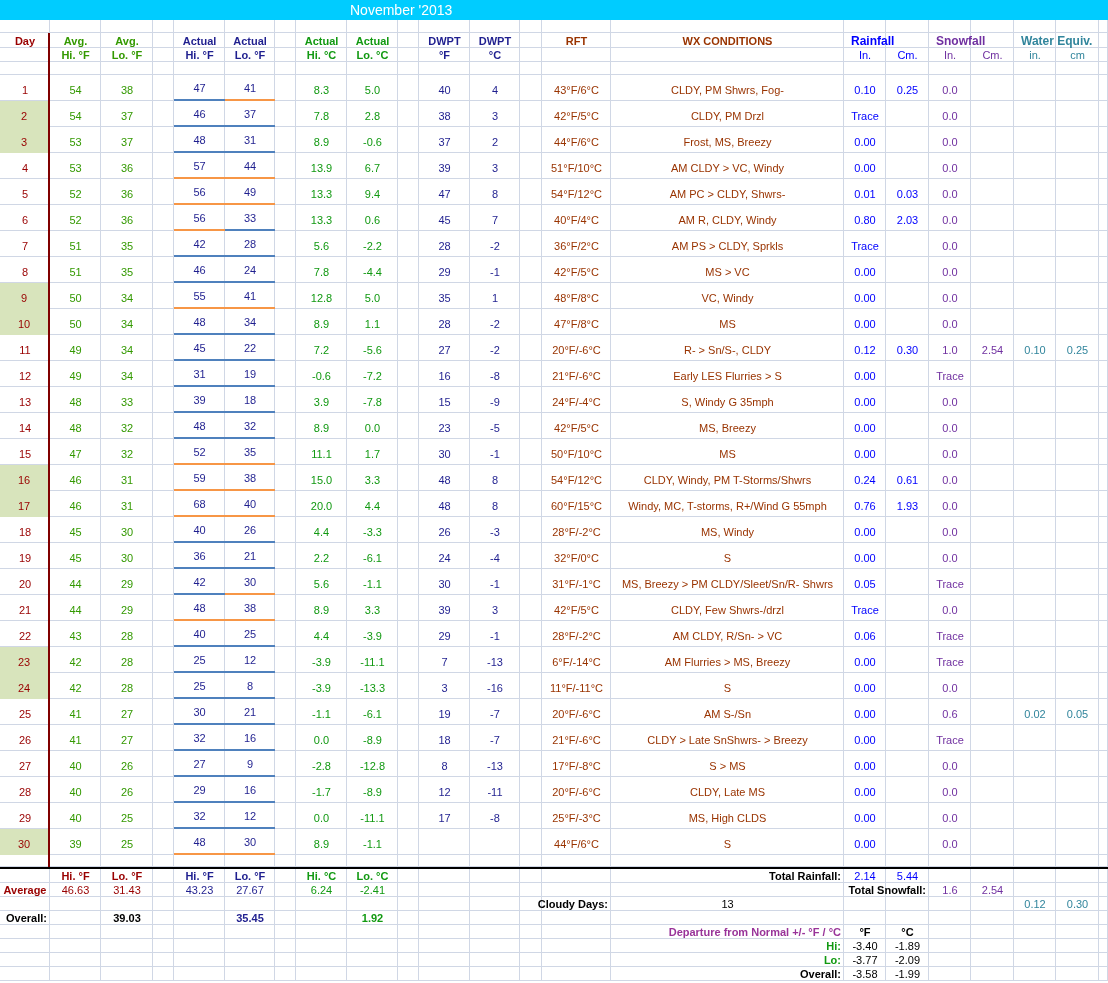  Describe the element at coordinates (372, 532) in the screenshot. I see `table-cell-text: -3.3` at that location.